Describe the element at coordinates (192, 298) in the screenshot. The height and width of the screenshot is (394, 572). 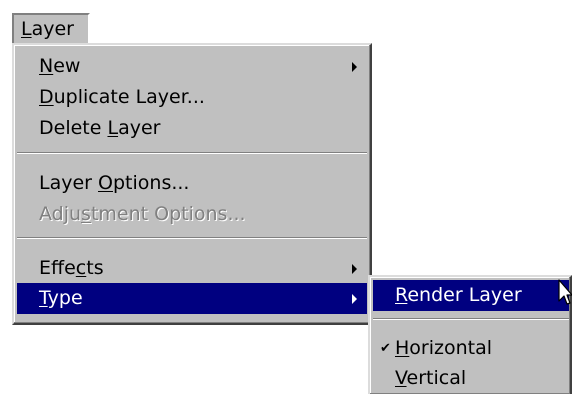
I see `menu-item-type: Type` at that location.